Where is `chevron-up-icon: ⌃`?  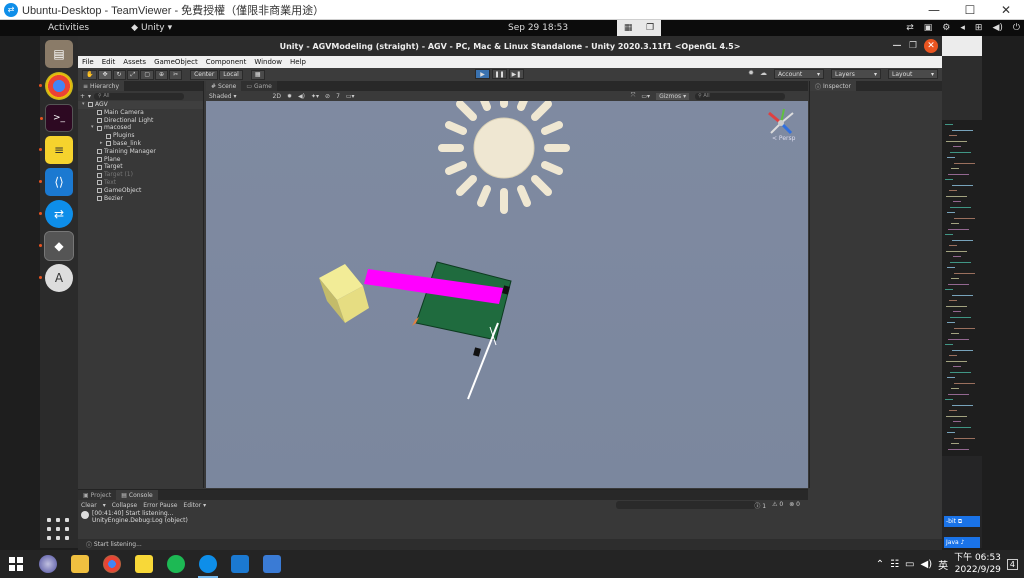 chevron-up-icon: ⌃ is located at coordinates (880, 564).